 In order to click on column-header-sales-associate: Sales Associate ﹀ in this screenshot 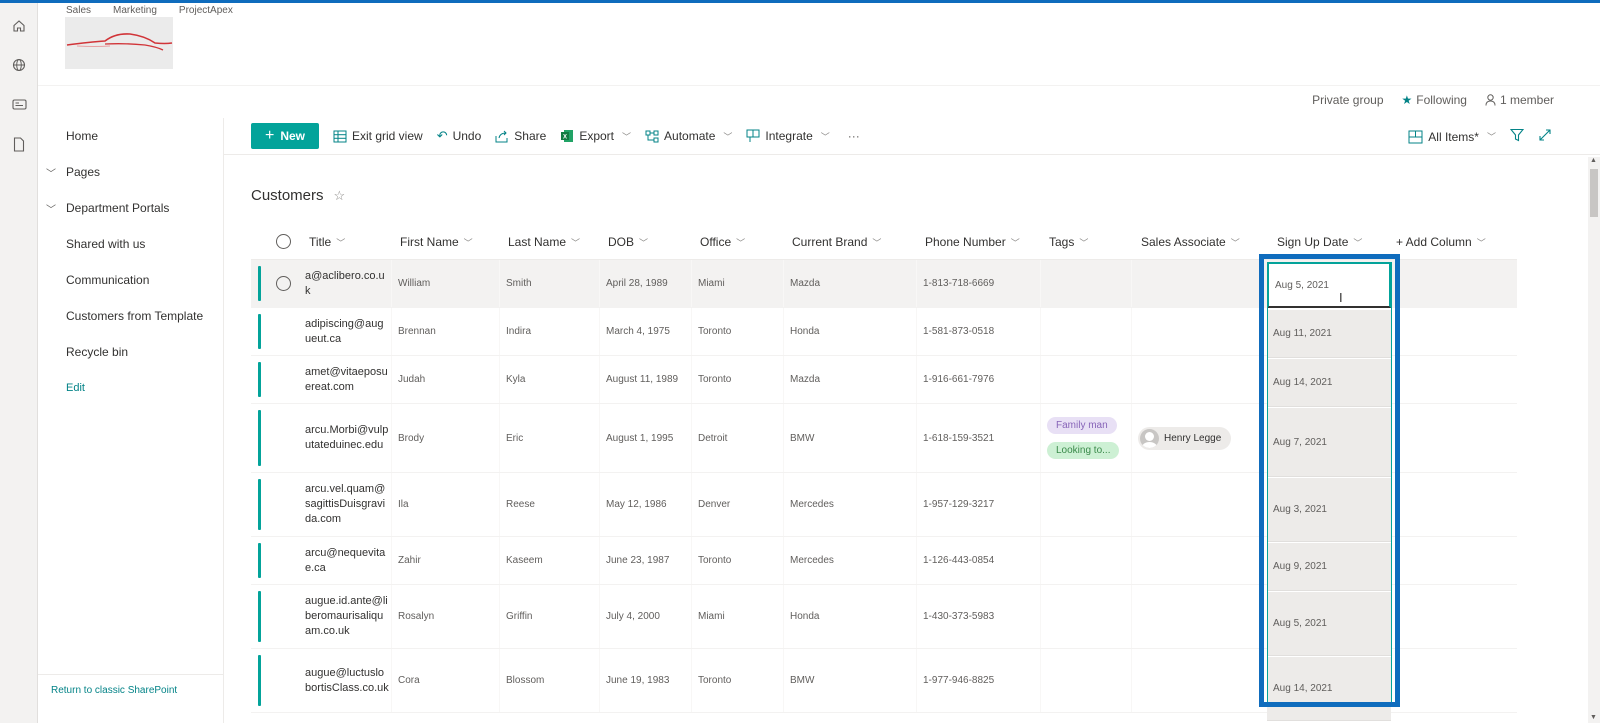, I will do `click(1190, 242)`.